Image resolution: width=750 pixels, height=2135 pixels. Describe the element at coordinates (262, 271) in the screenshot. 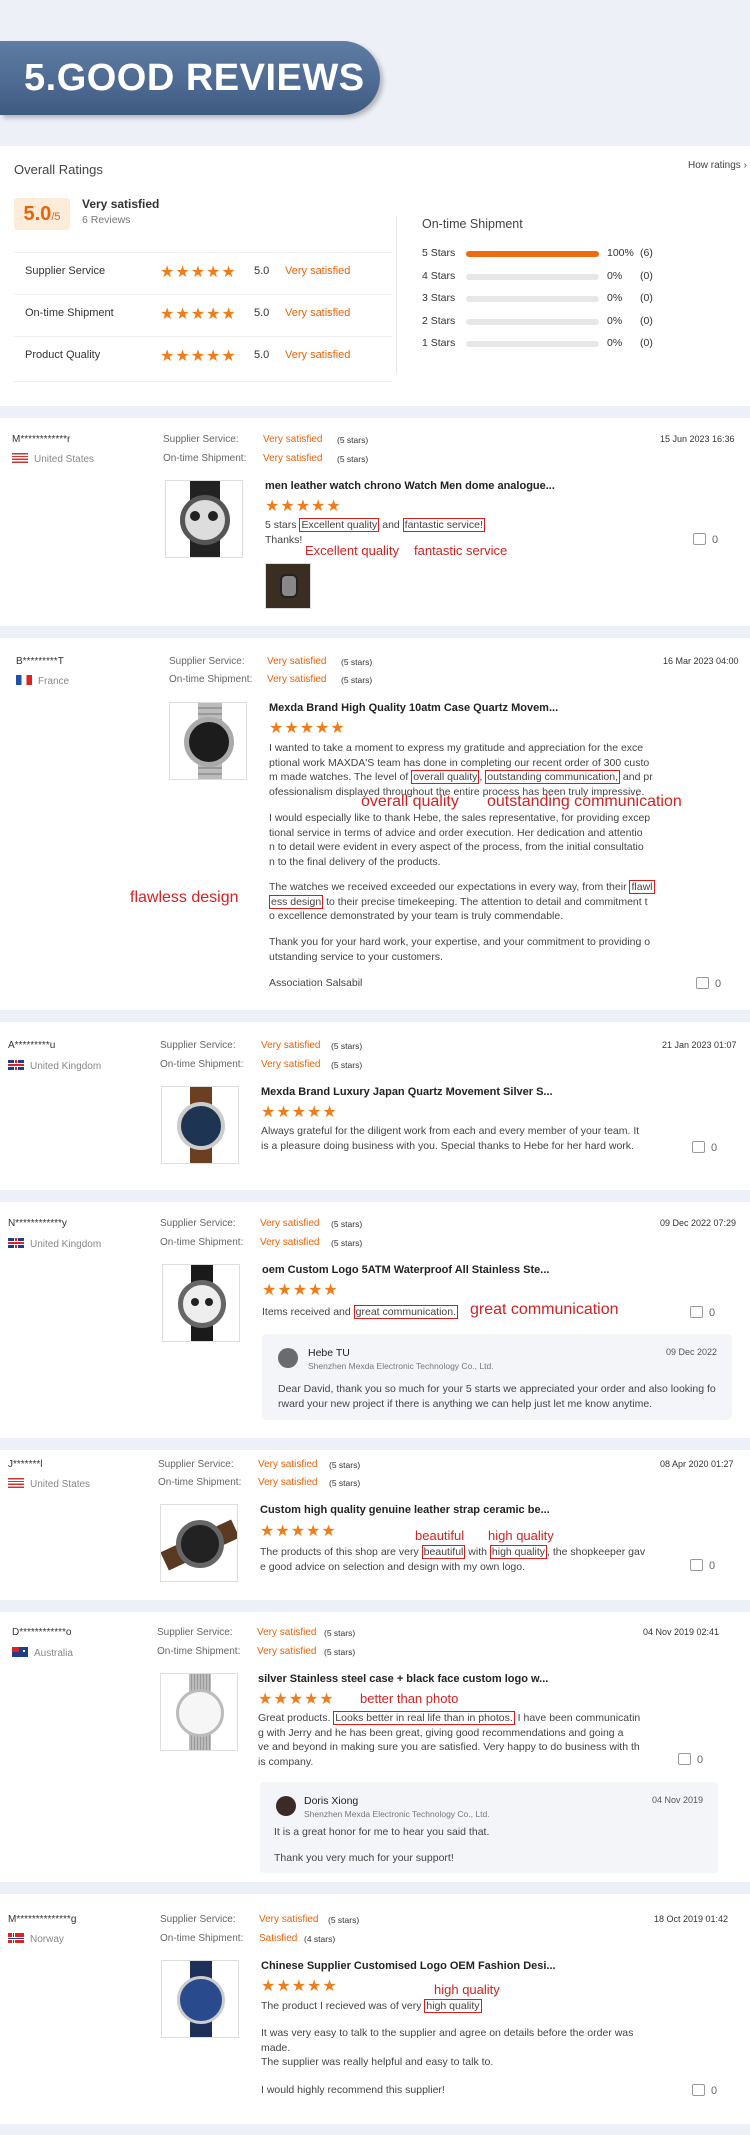

I see `rating-value-supplier: 5.0` at that location.